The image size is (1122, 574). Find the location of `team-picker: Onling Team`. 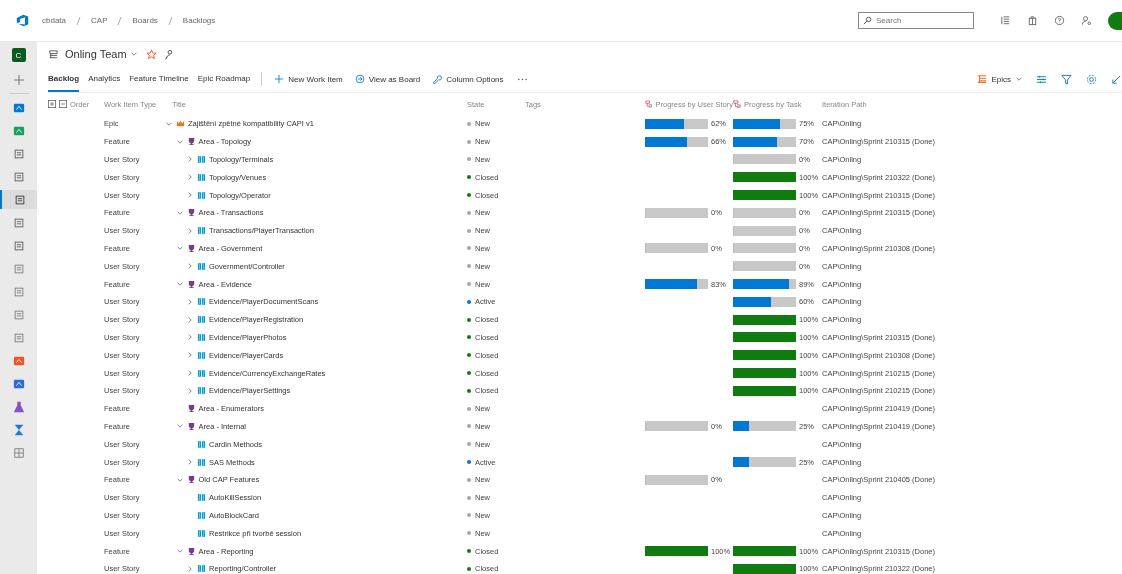

team-picker: Onling Team is located at coordinates (101, 54).